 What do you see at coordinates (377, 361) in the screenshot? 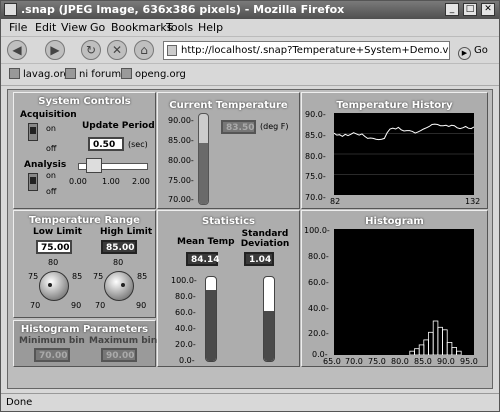
I see `histogram-x-tick-2: 75.0` at bounding box center [377, 361].